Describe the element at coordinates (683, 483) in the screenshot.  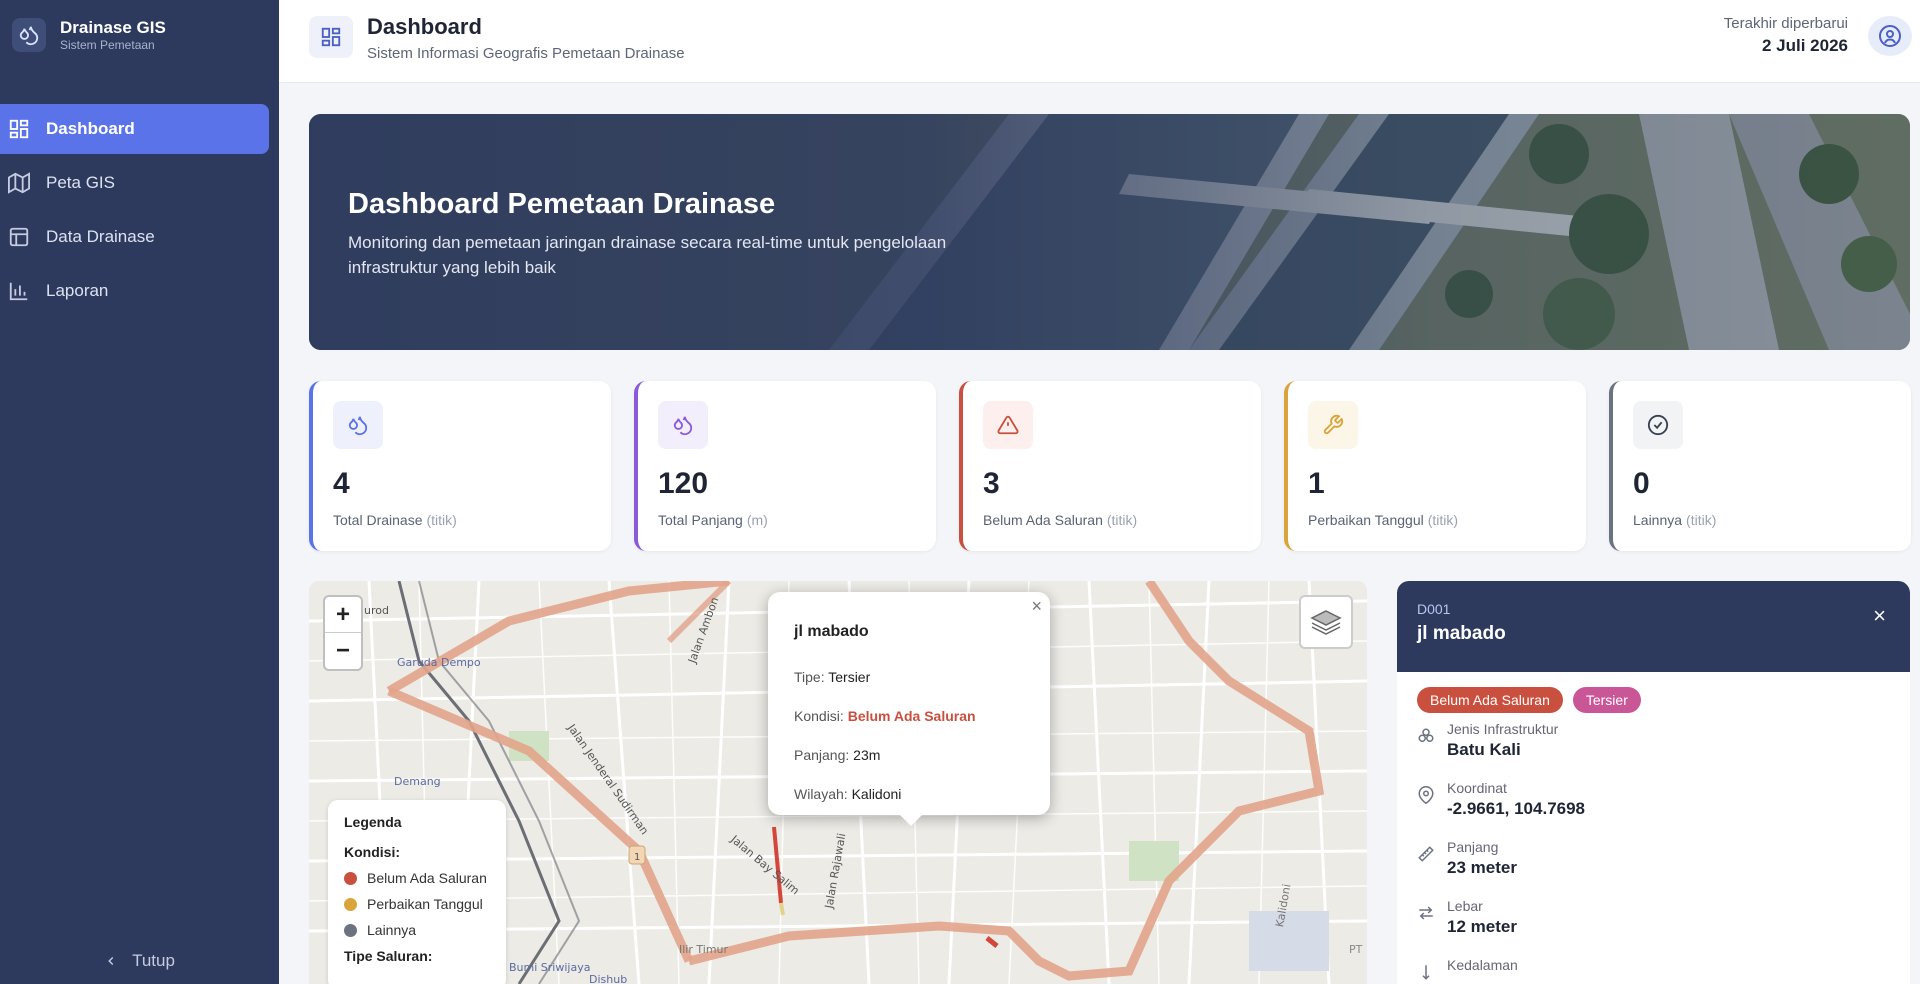
I see `stat-value: 120` at that location.